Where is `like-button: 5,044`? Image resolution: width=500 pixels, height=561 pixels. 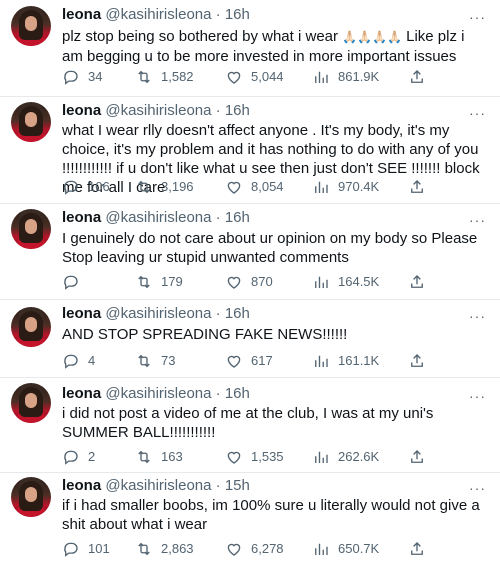 like-button: 5,044 is located at coordinates (254, 77).